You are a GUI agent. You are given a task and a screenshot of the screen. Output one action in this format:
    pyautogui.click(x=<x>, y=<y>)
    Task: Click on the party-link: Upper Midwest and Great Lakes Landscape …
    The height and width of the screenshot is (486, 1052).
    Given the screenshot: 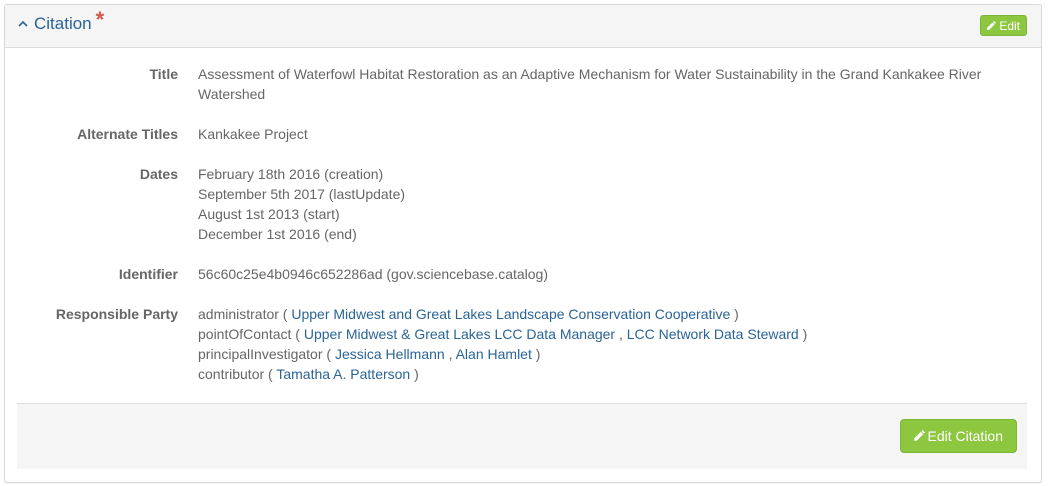 What is the action you would take?
    pyautogui.click(x=510, y=314)
    